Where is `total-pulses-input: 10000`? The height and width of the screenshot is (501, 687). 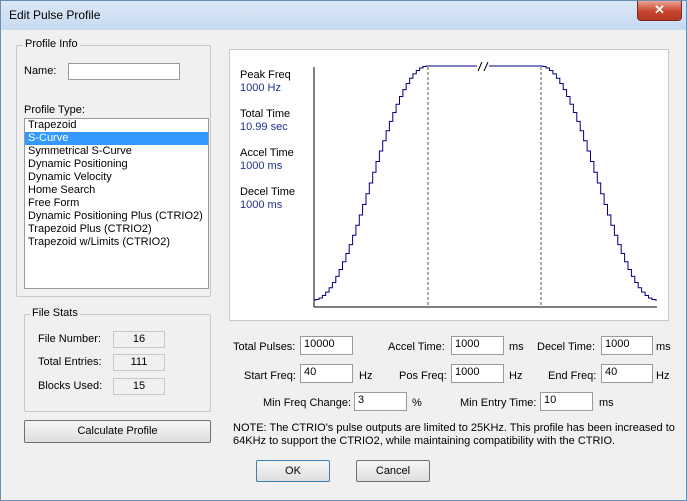
total-pulses-input: 10000 is located at coordinates (326, 345).